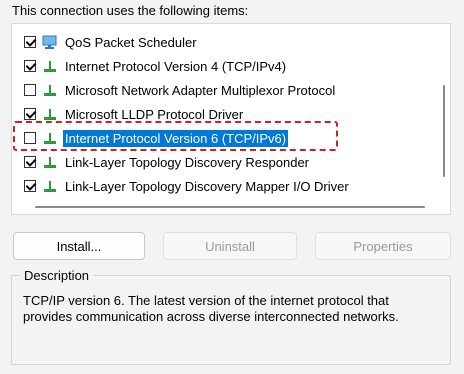  Describe the element at coordinates (444, 131) in the screenshot. I see `vertical-scroll-thumb` at that location.